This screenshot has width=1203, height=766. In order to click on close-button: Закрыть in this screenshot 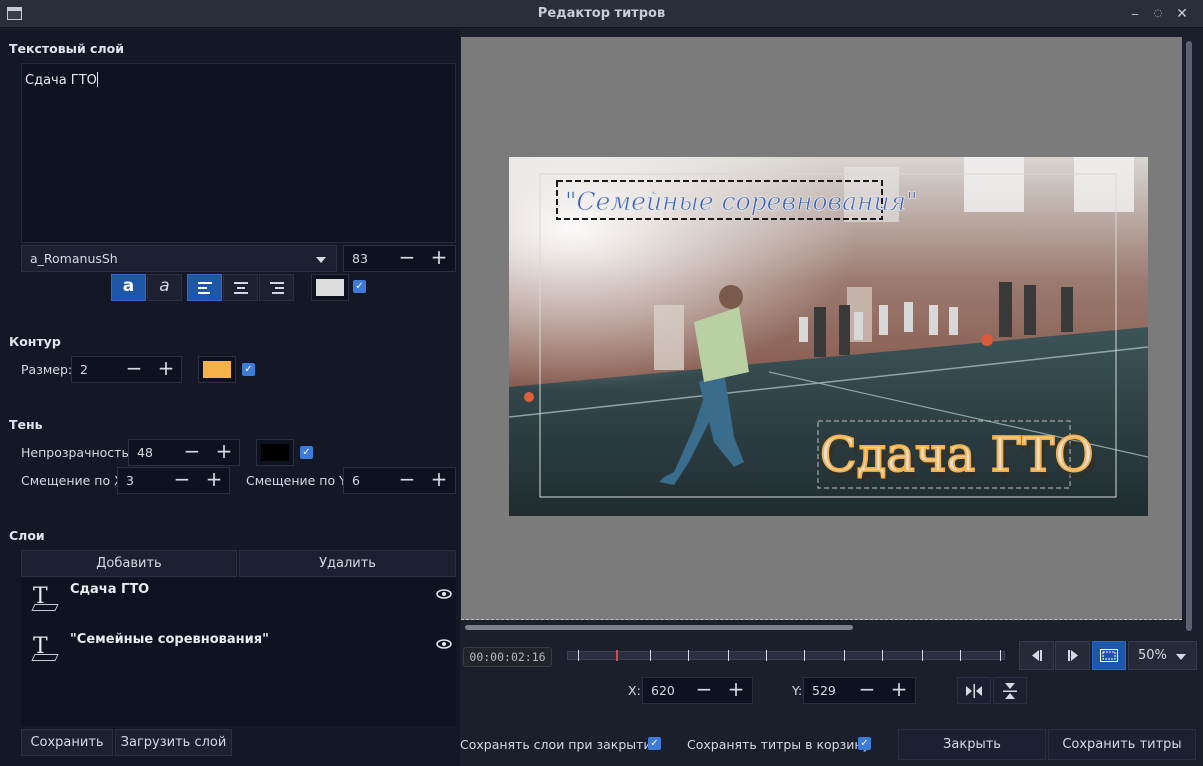, I will do `click(972, 744)`.